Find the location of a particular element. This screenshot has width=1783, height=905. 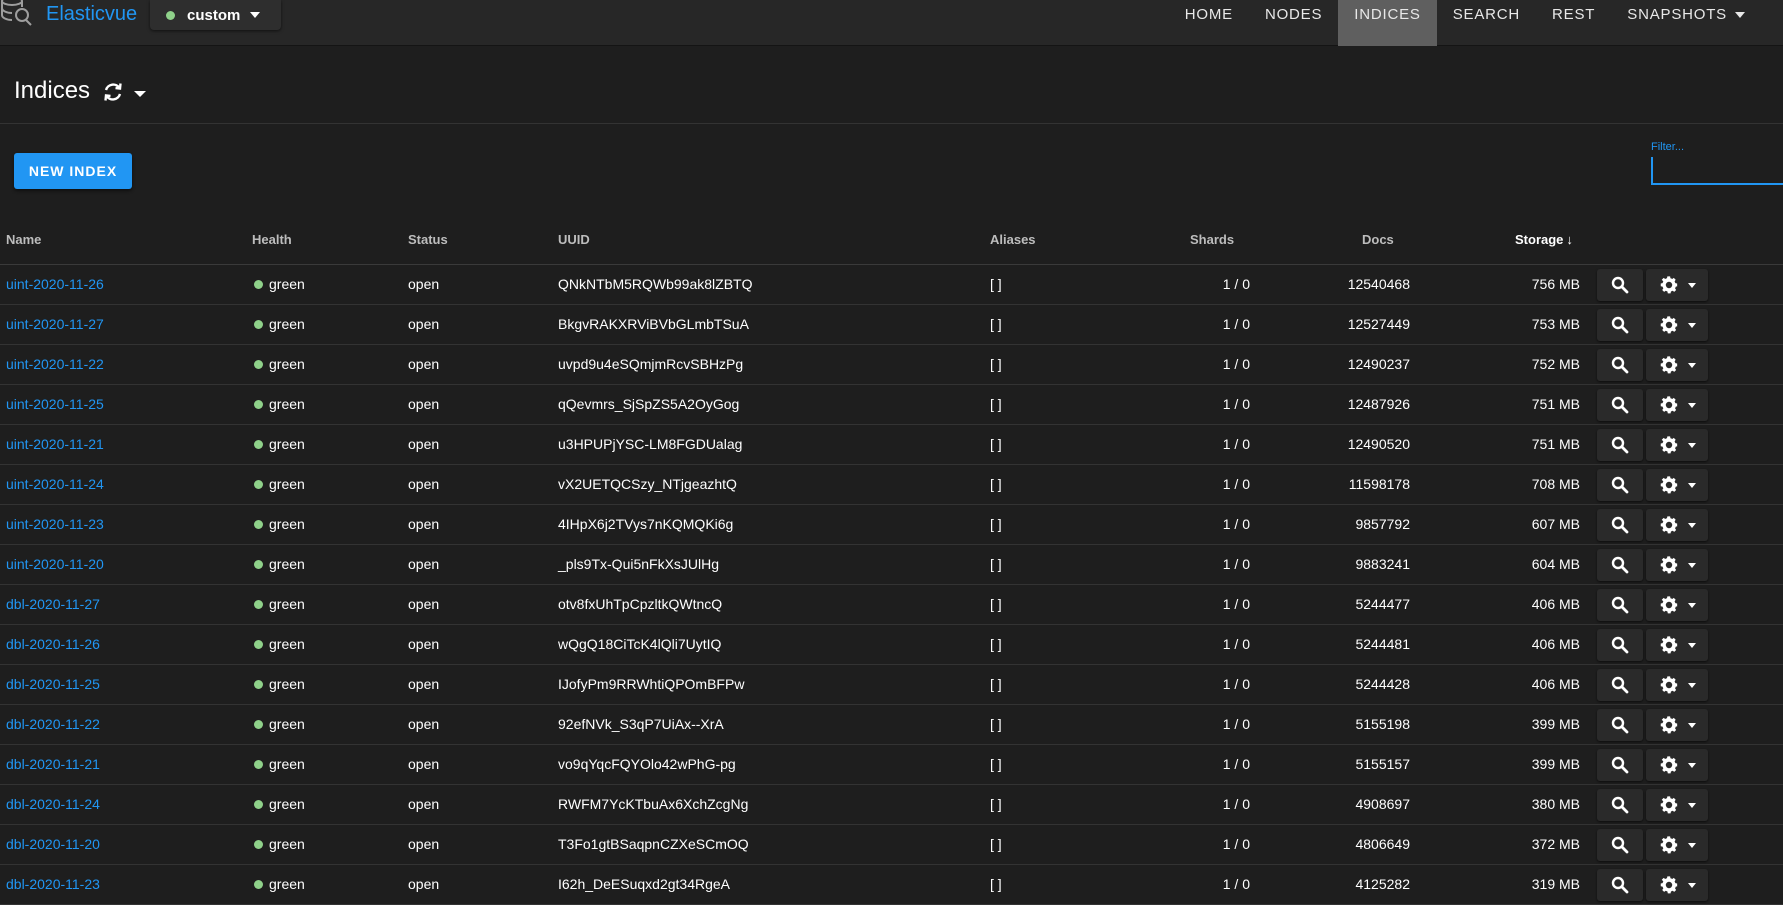

index-name-link: uint-2020-11-20 is located at coordinates (55, 564).